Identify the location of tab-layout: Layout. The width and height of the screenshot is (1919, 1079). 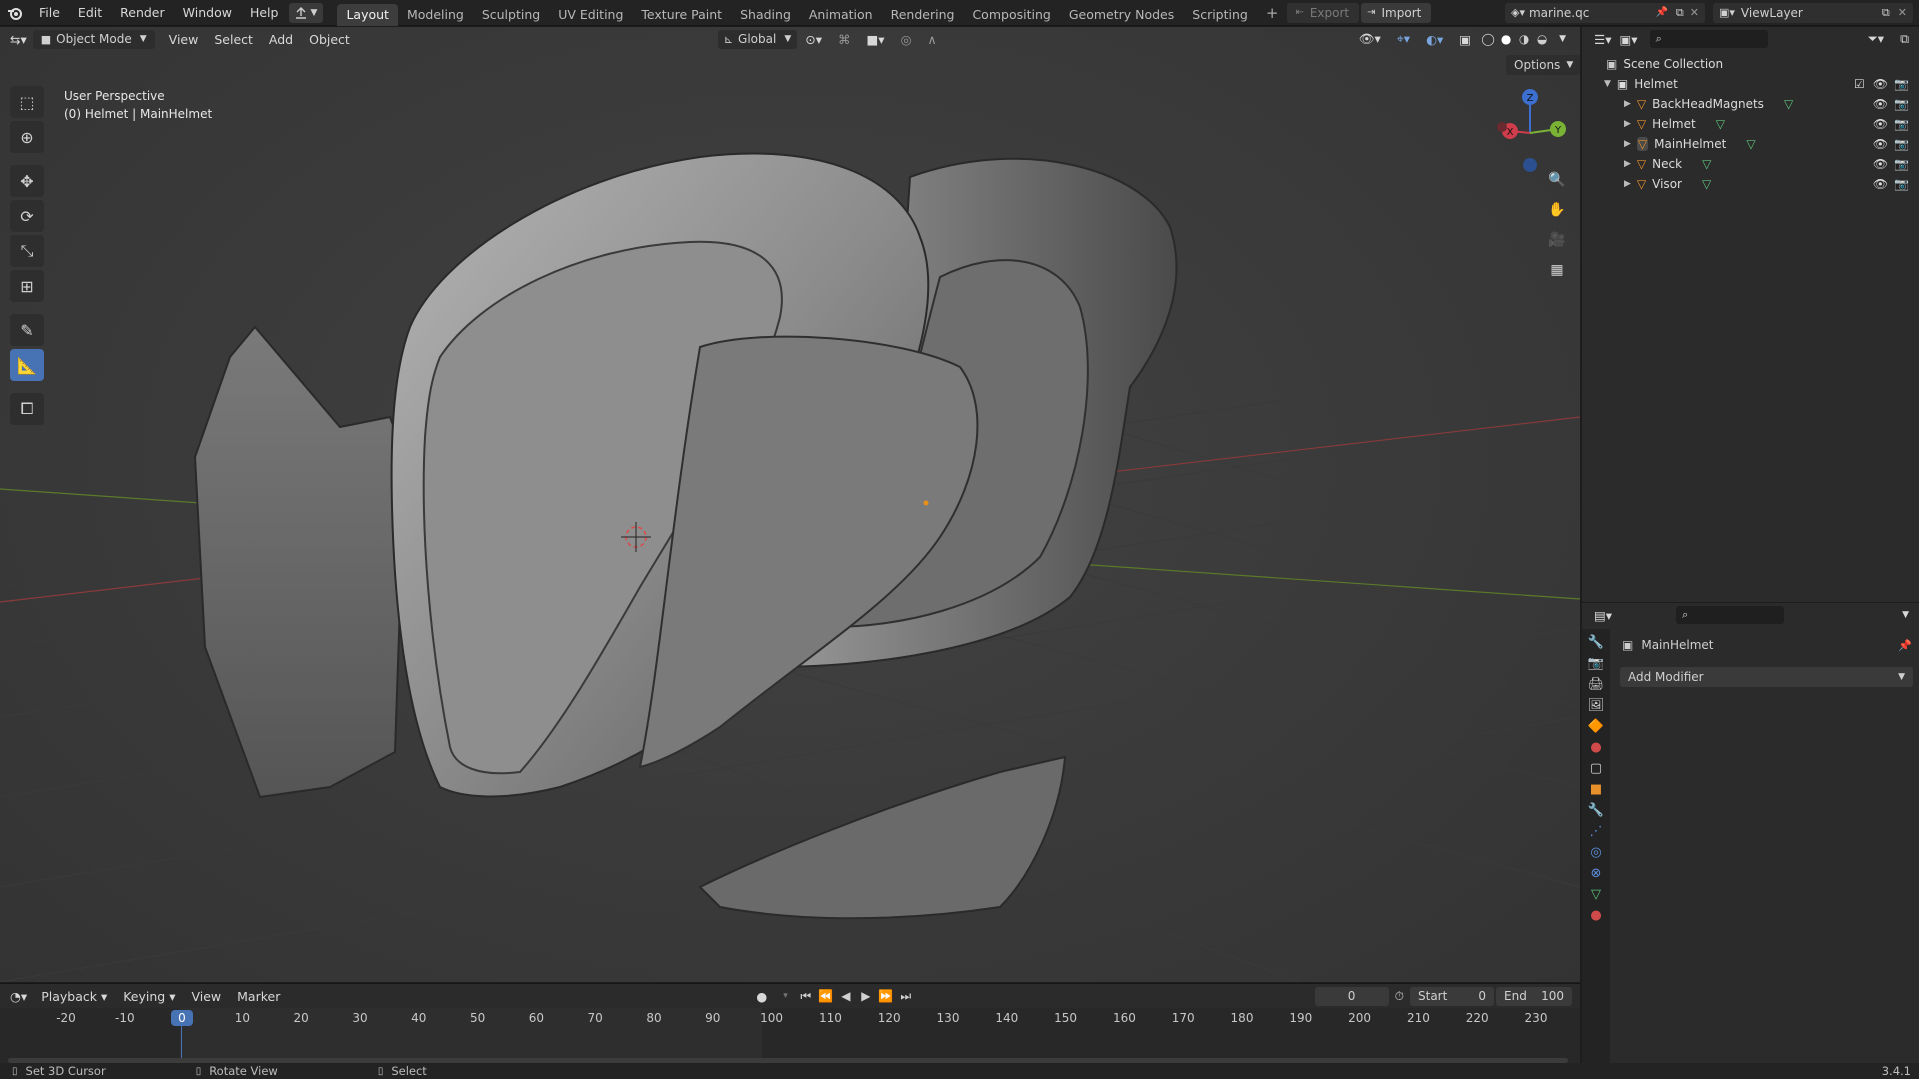
(367, 14).